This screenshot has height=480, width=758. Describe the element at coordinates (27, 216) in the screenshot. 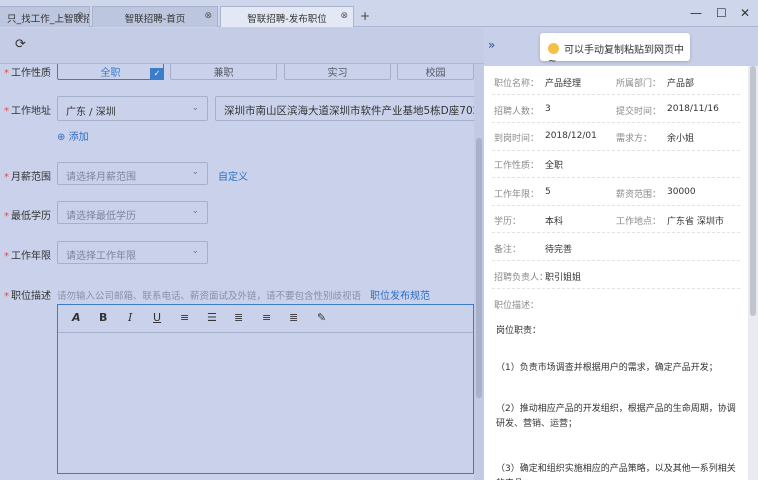

I see `education-label: * 最低学历` at that location.